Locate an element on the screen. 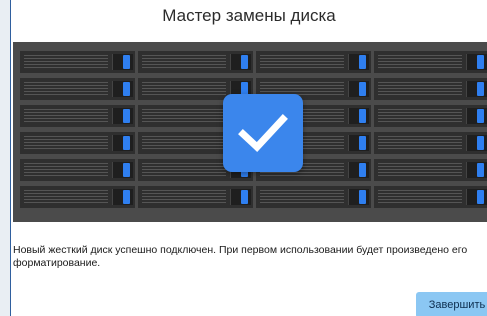 This screenshot has width=487, height=316. success-checkmark-badge is located at coordinates (263, 133).